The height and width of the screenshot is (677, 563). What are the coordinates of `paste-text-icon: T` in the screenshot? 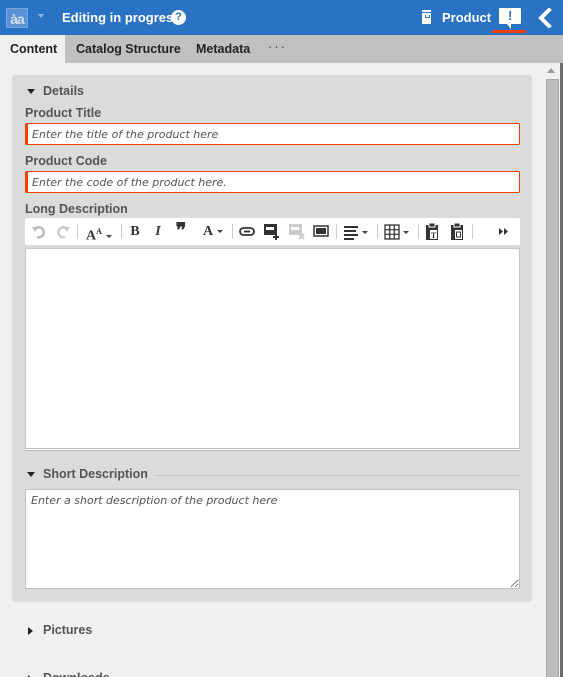 It's located at (432, 231).